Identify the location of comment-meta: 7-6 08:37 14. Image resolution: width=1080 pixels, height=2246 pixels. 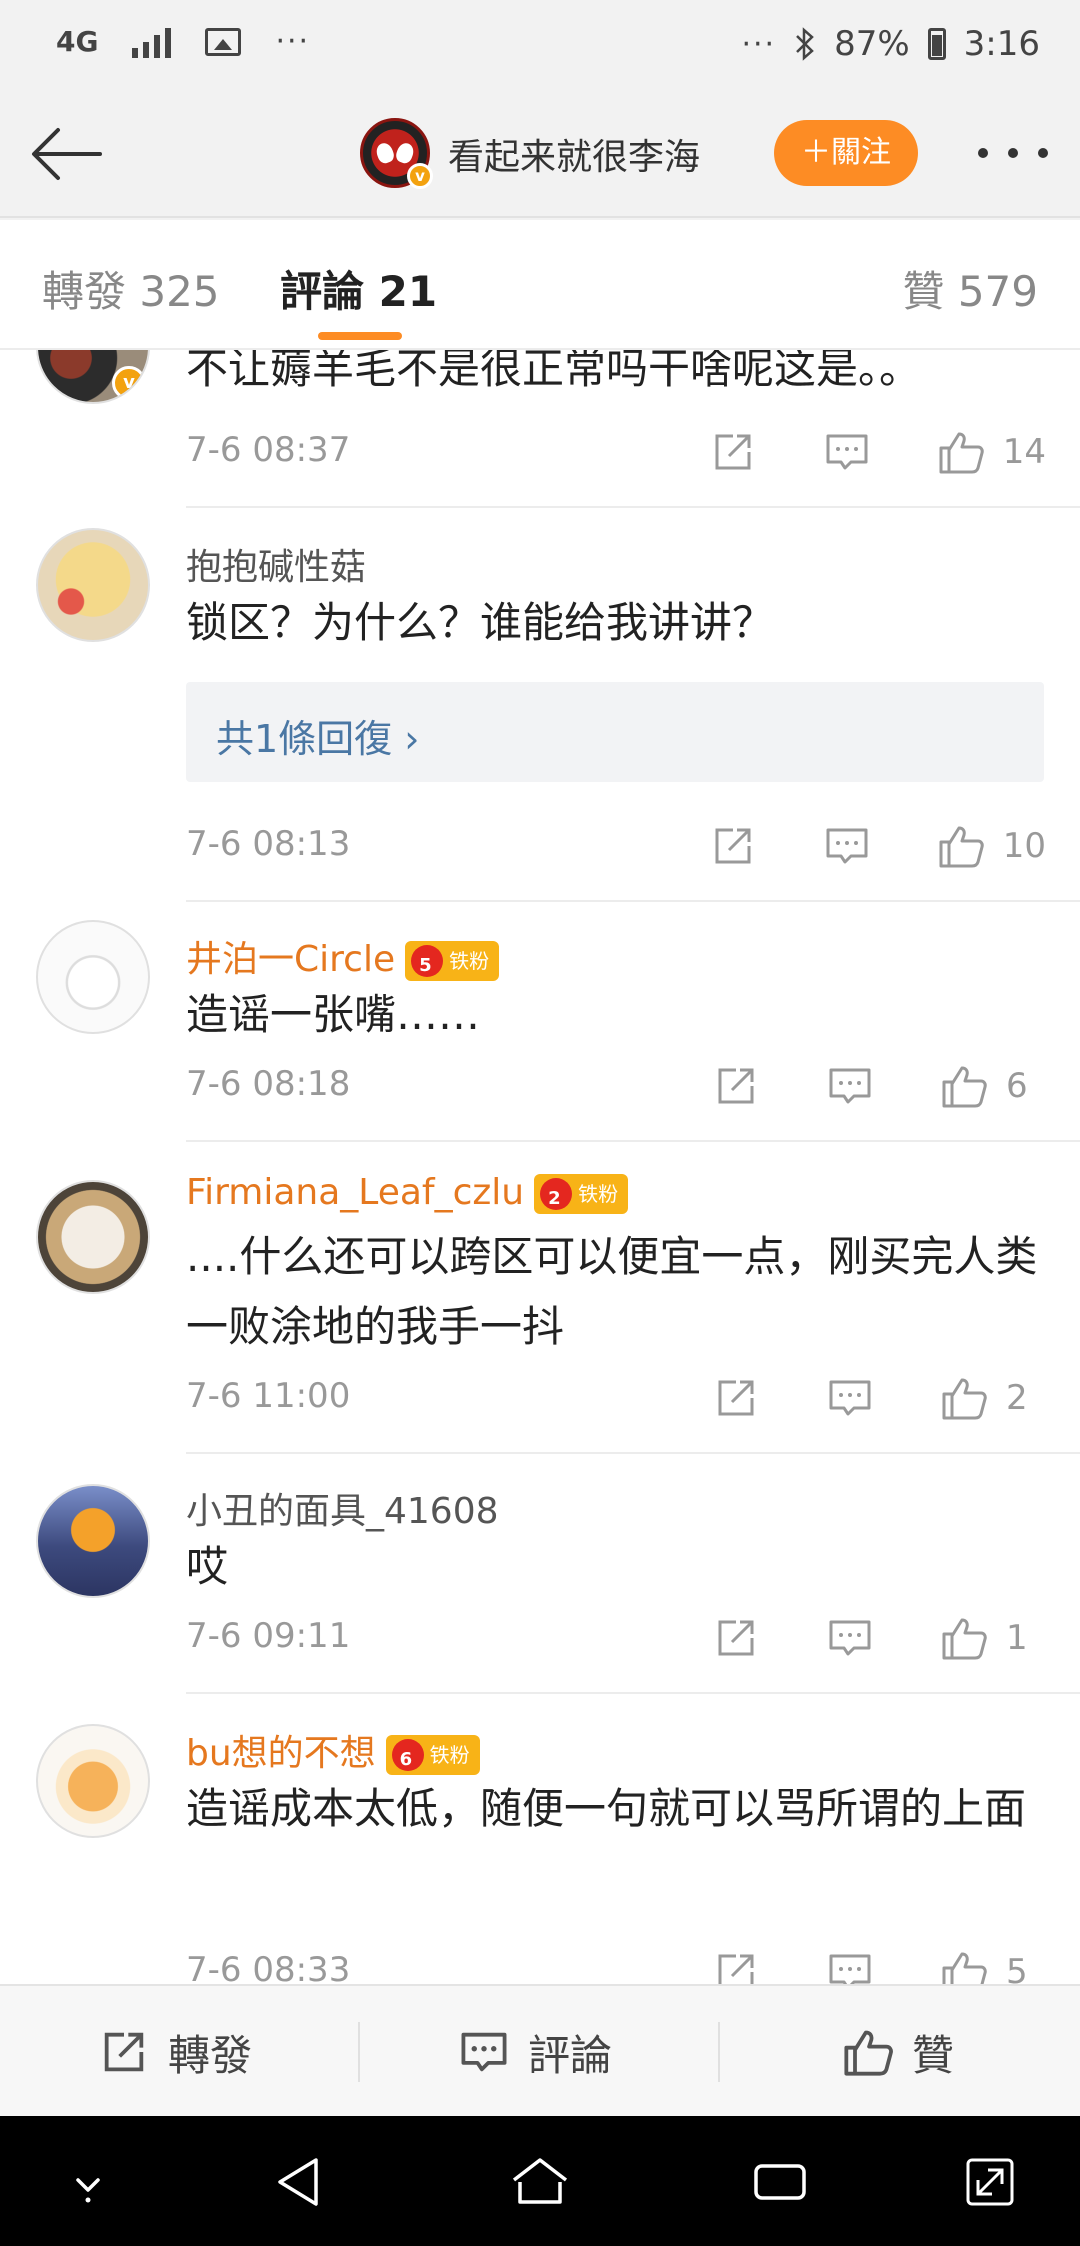
(616, 452).